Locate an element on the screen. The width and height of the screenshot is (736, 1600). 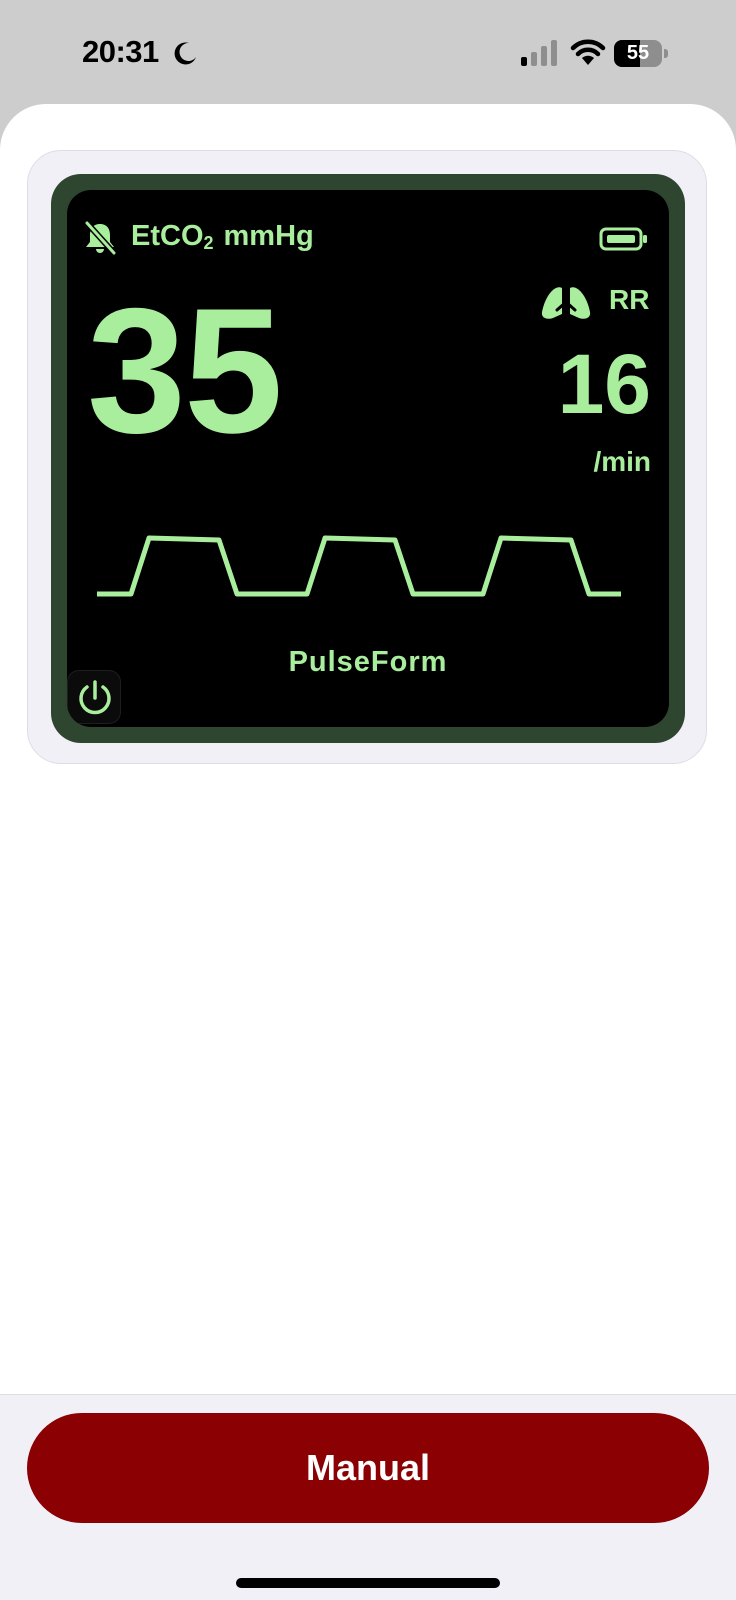
status-time: 20:31 is located at coordinates (120, 51).